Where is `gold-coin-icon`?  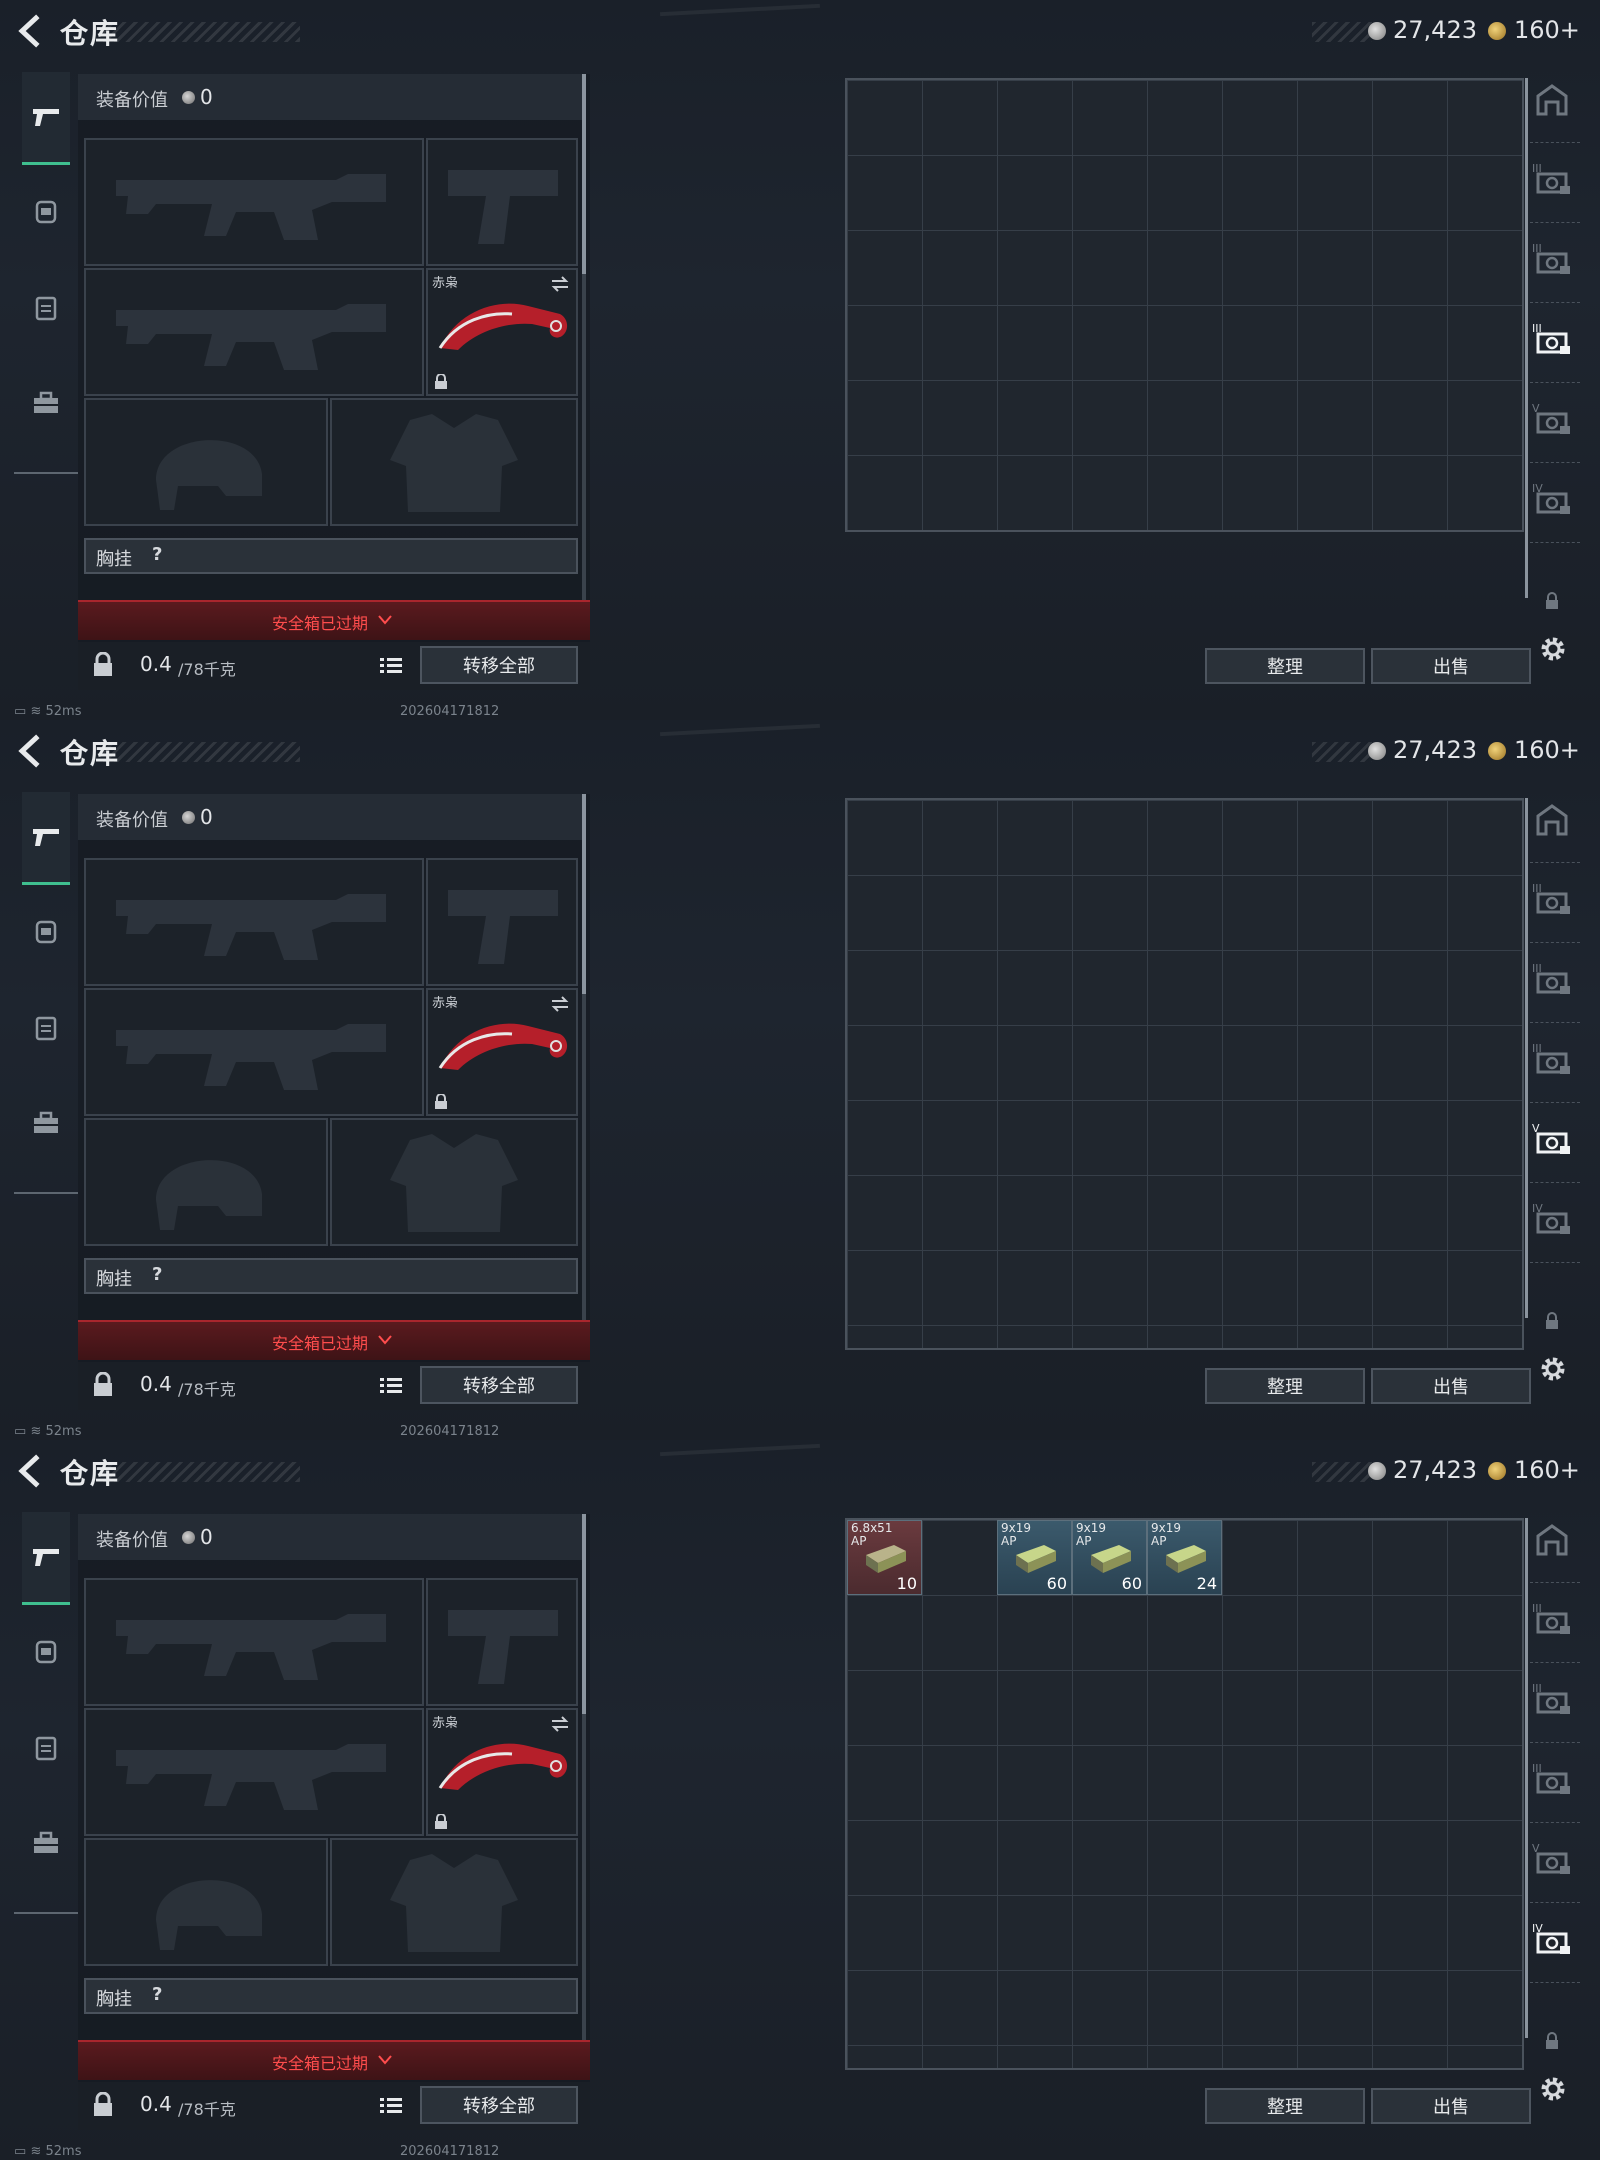 gold-coin-icon is located at coordinates (1497, 751).